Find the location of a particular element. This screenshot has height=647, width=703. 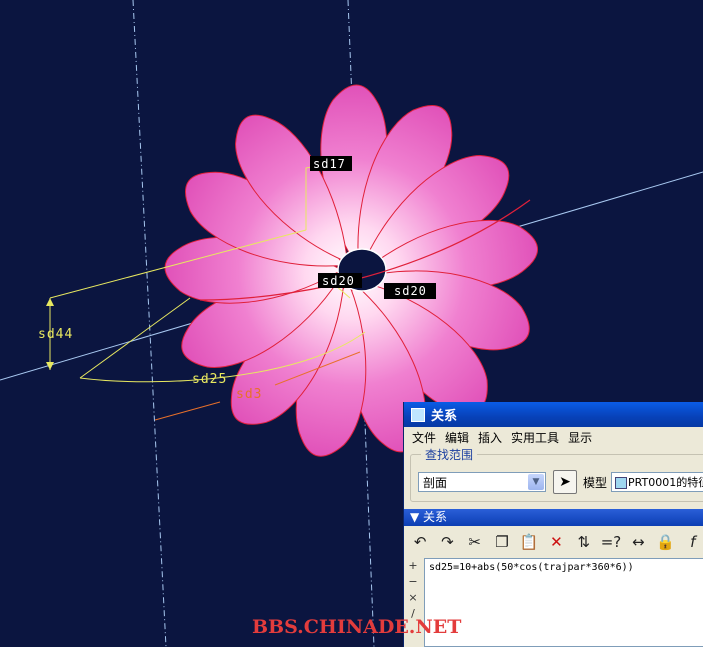

search-scope-legend: 查找范围 is located at coordinates (449, 454).